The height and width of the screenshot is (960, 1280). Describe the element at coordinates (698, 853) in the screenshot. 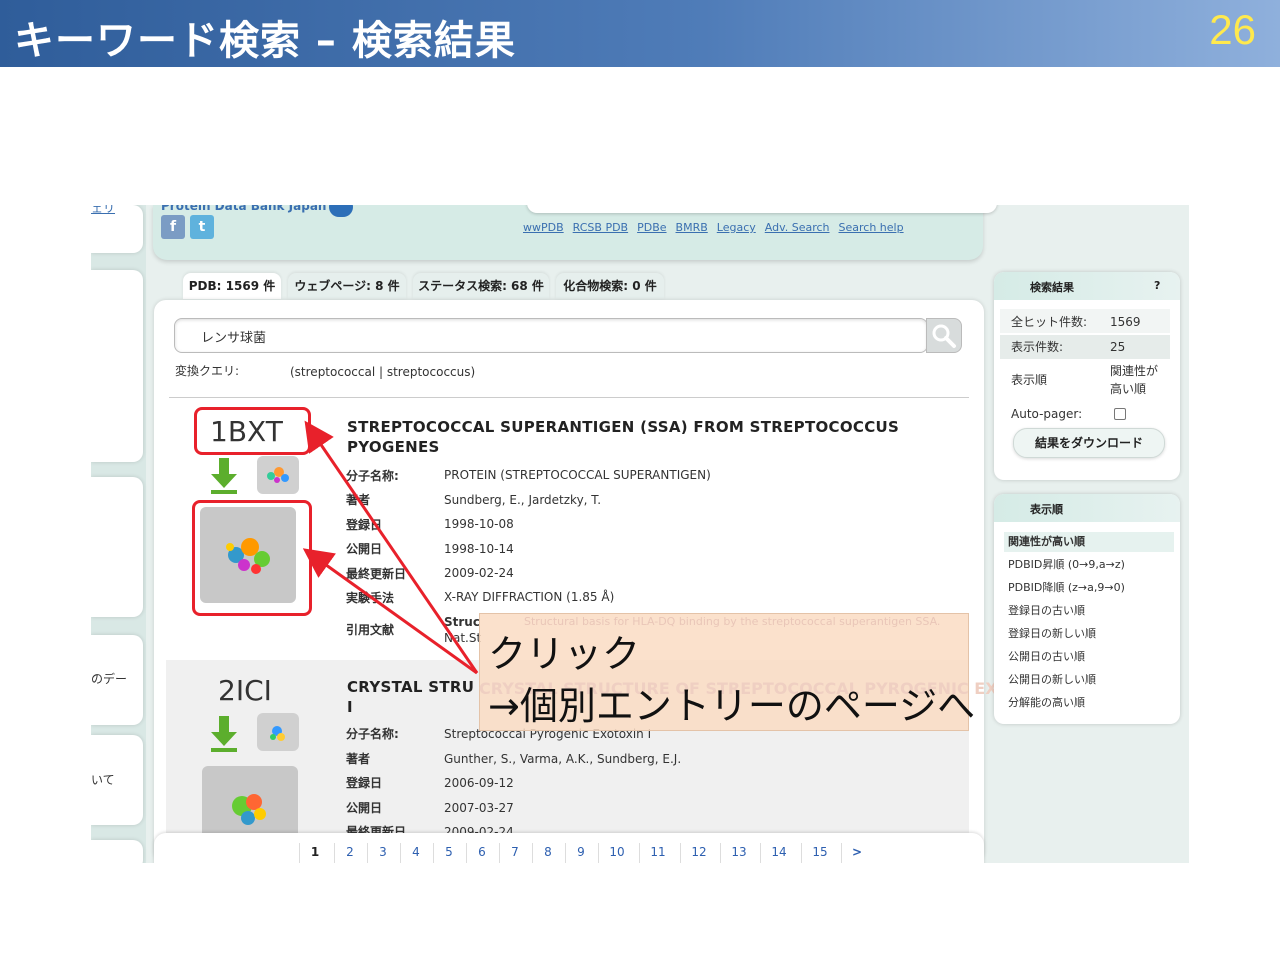

I see `page-12: 12` at that location.